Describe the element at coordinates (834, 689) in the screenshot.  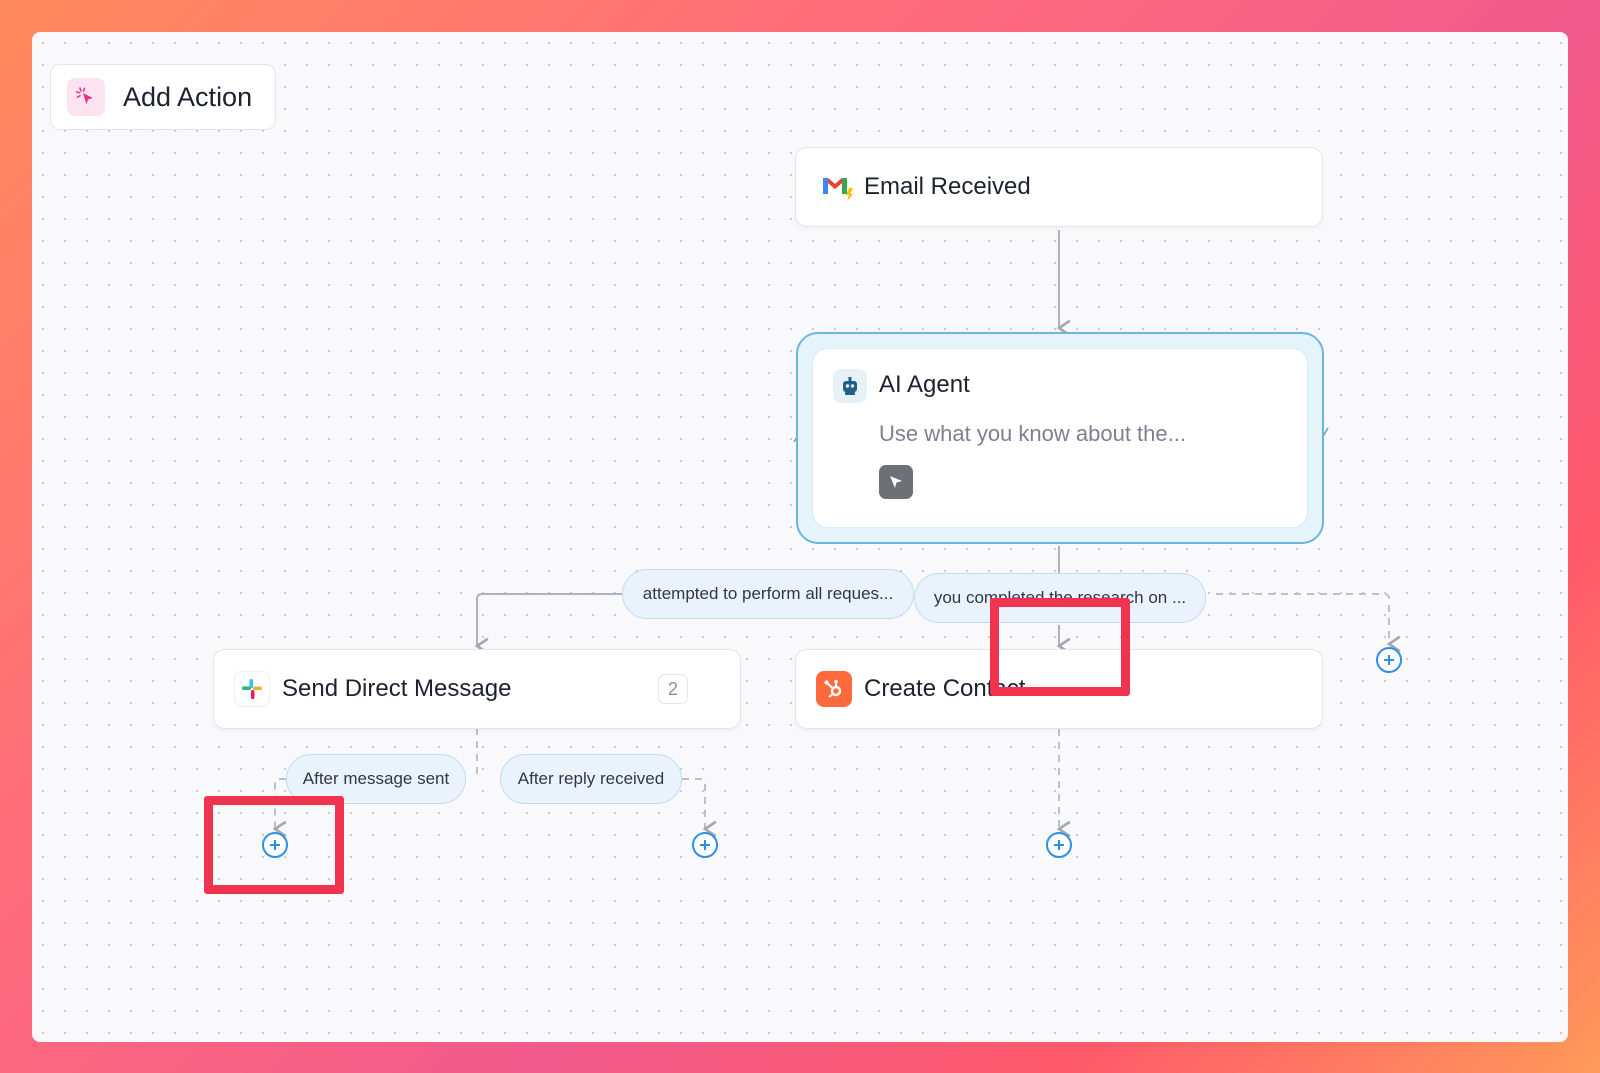
I see `hubspot-icon` at that location.